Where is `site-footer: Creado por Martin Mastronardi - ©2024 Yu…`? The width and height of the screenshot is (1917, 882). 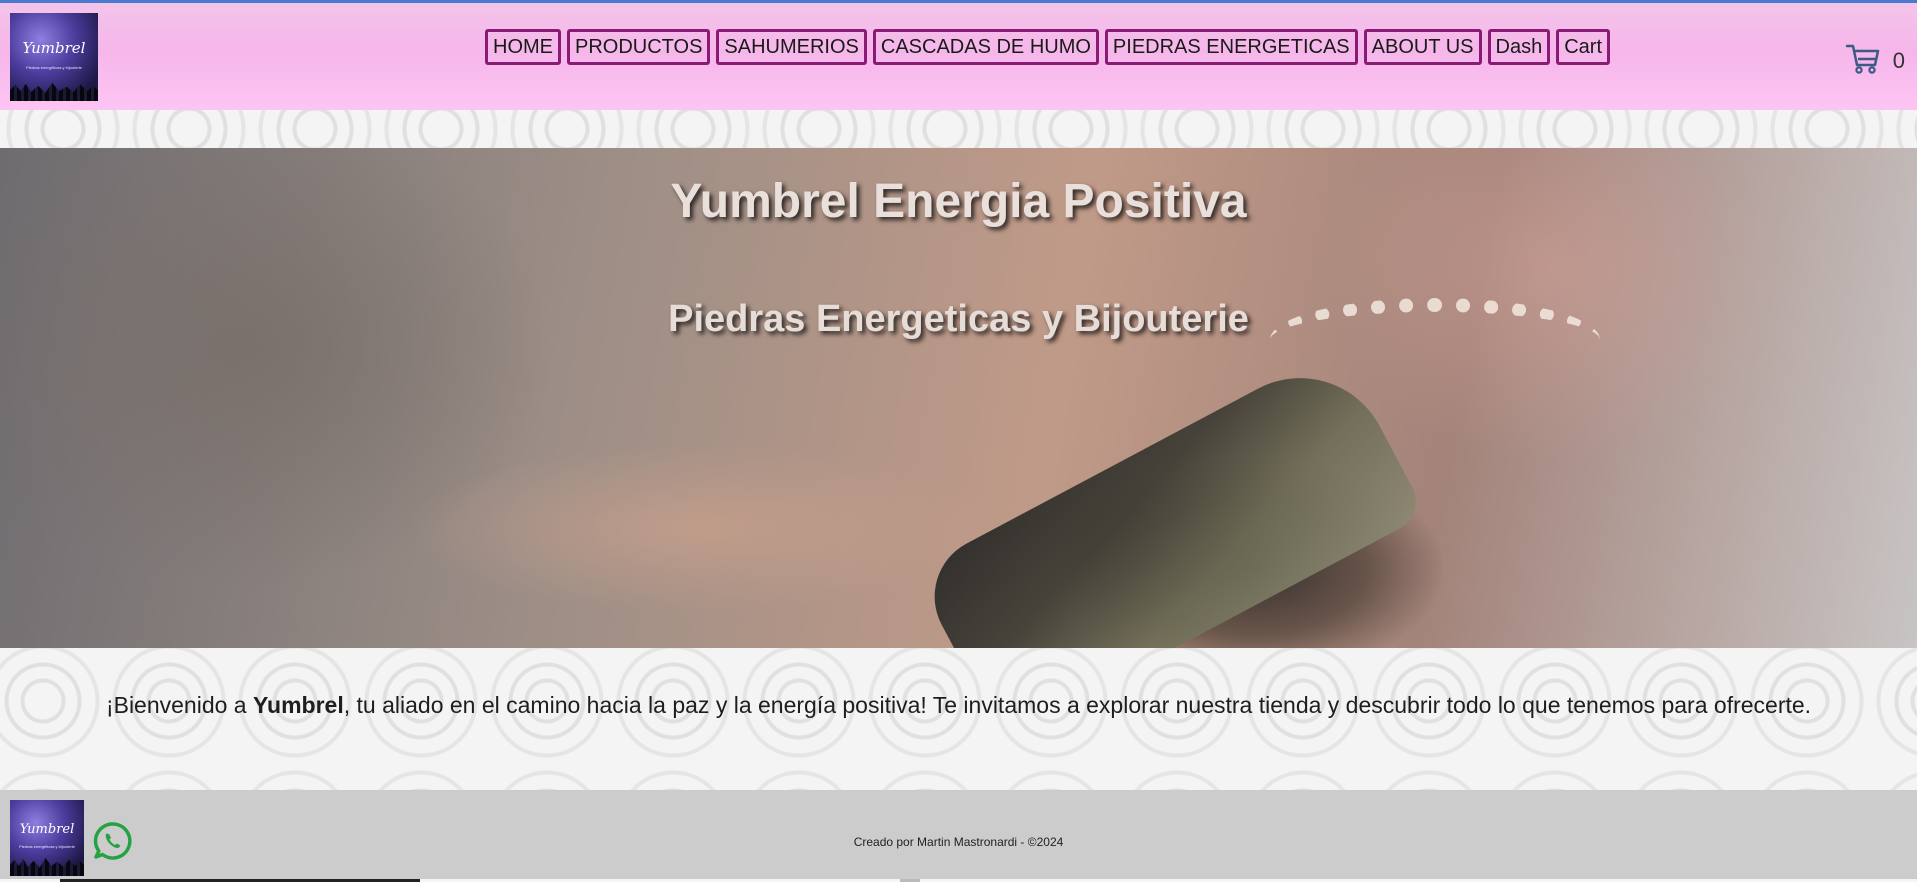
site-footer: Creado por Martin Mastronardi - ©2024 Yu… is located at coordinates (958, 836).